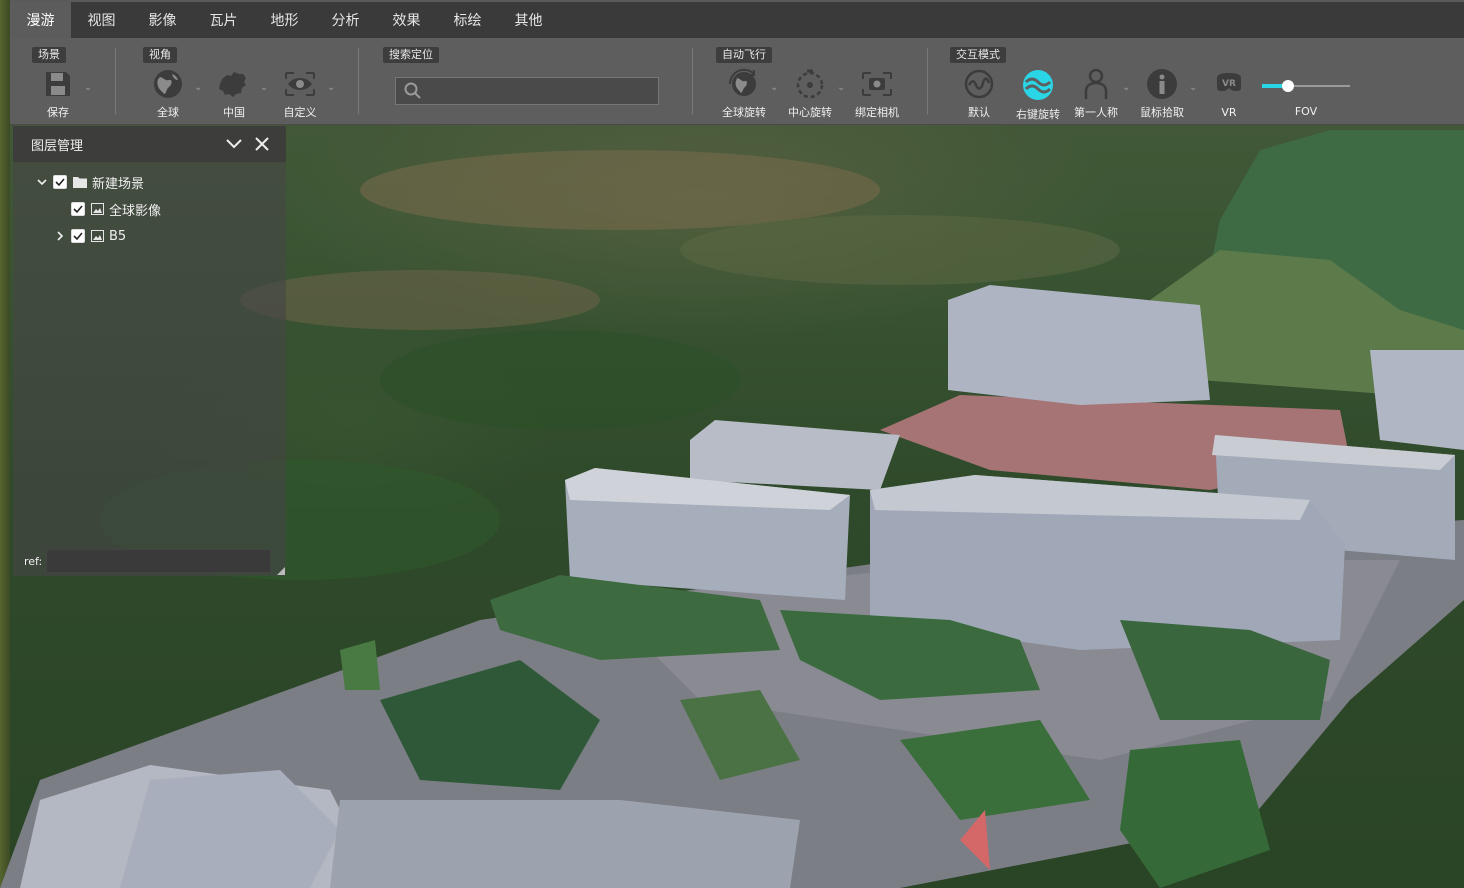  Describe the element at coordinates (33, 561) in the screenshot. I see `ref-label: ref:` at that location.